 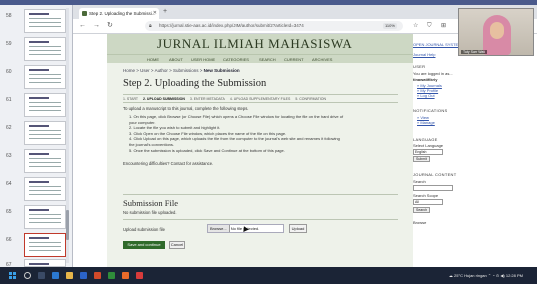 I want to click on nav-about: ABOUT, so click(x=176, y=59).